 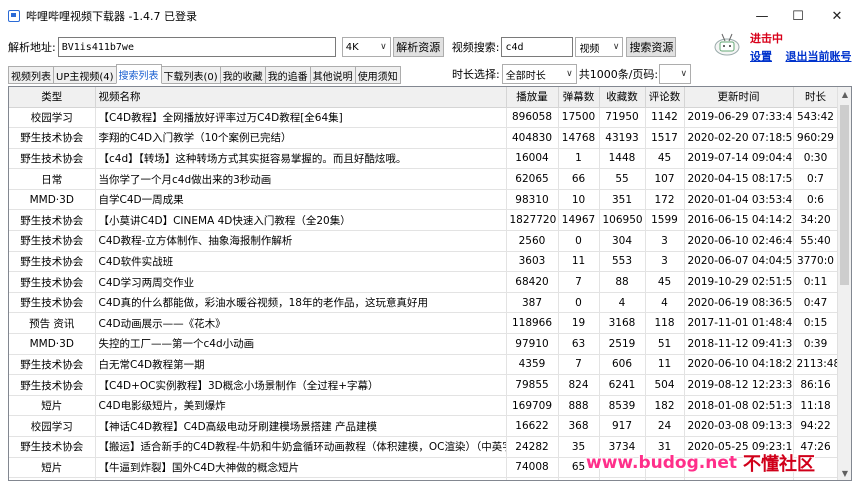 I want to click on parse-button: 解析资源, so click(x=418, y=47).